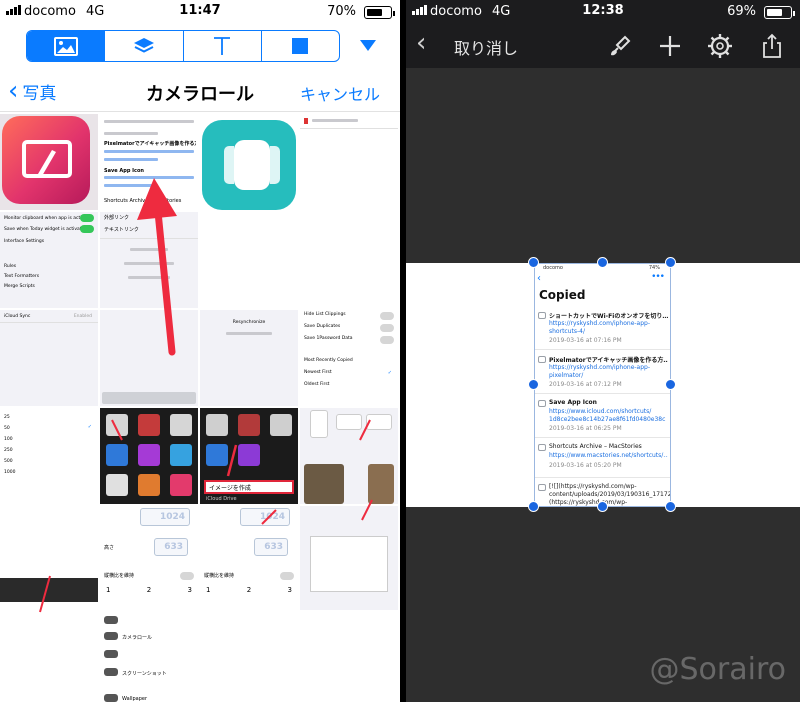  Describe the element at coordinates (772, 46) in the screenshot. I see `share-icon` at that location.